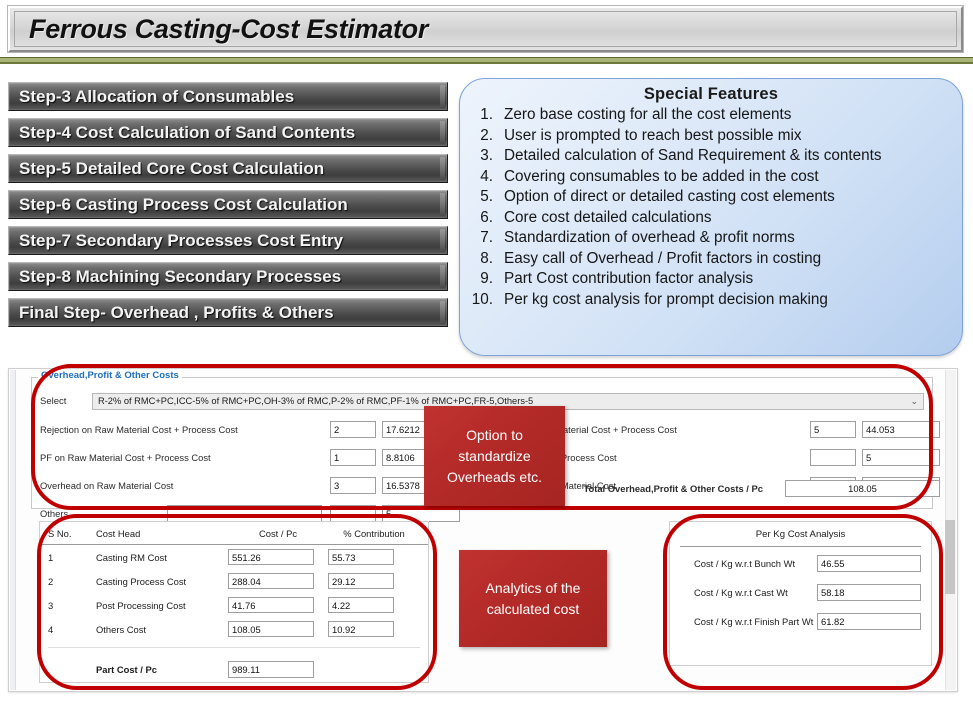 The width and height of the screenshot is (973, 718). What do you see at coordinates (51, 605) in the screenshot?
I see `row-sno: 3` at bounding box center [51, 605].